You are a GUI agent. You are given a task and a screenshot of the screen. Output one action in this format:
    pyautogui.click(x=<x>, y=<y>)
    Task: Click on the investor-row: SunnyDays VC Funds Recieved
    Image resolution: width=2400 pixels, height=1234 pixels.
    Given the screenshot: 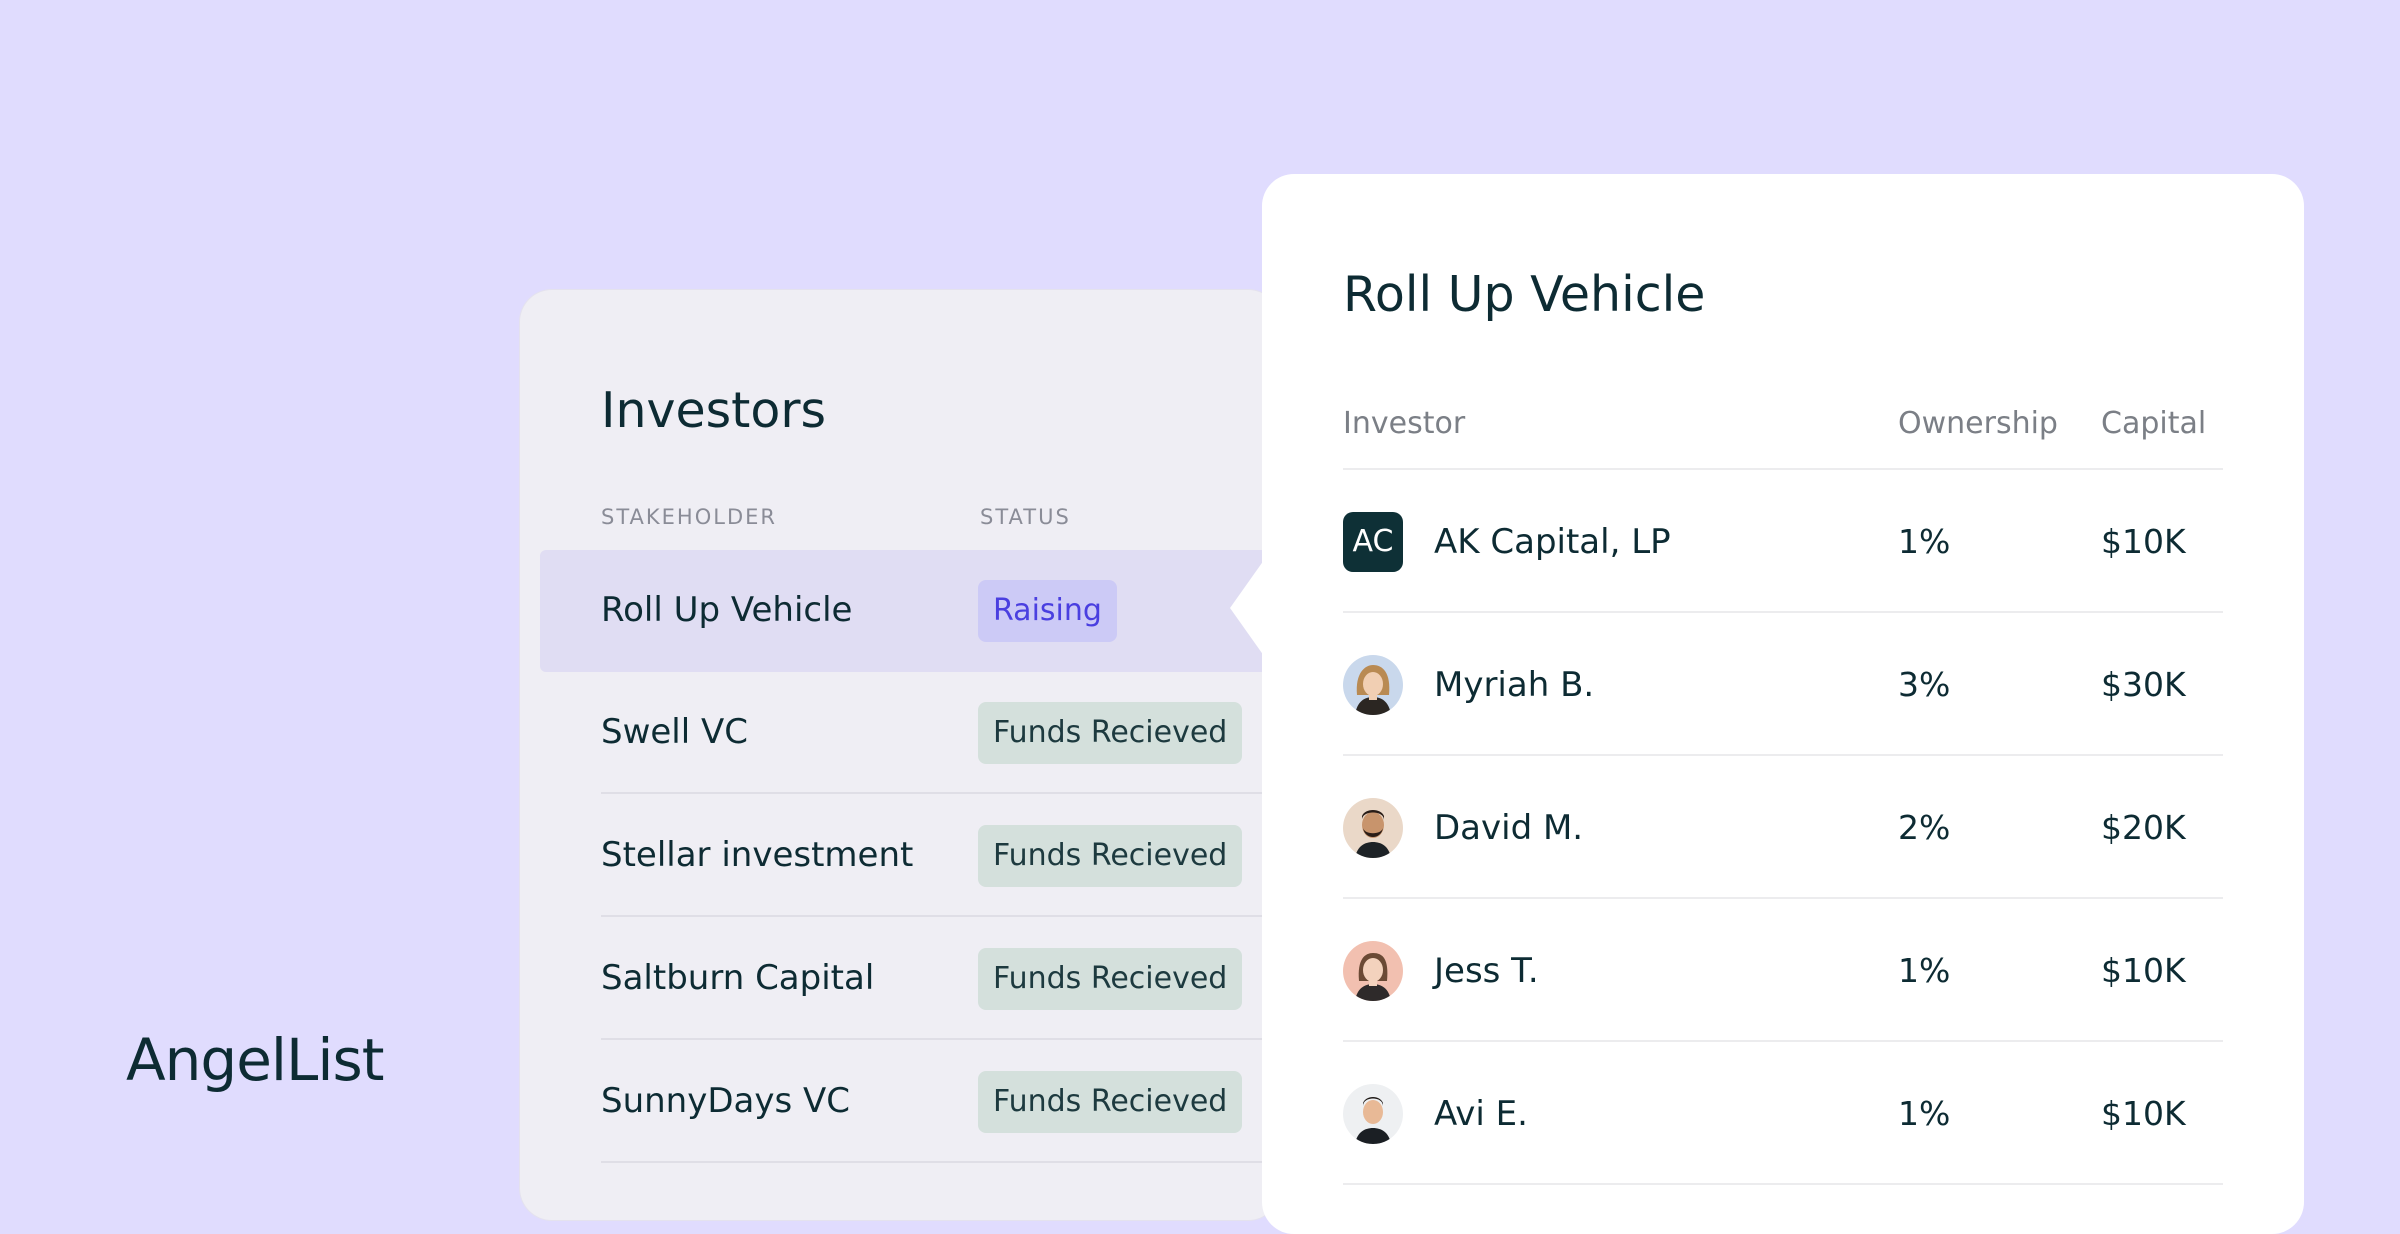 What is the action you would take?
    pyautogui.click(x=940, y=1102)
    